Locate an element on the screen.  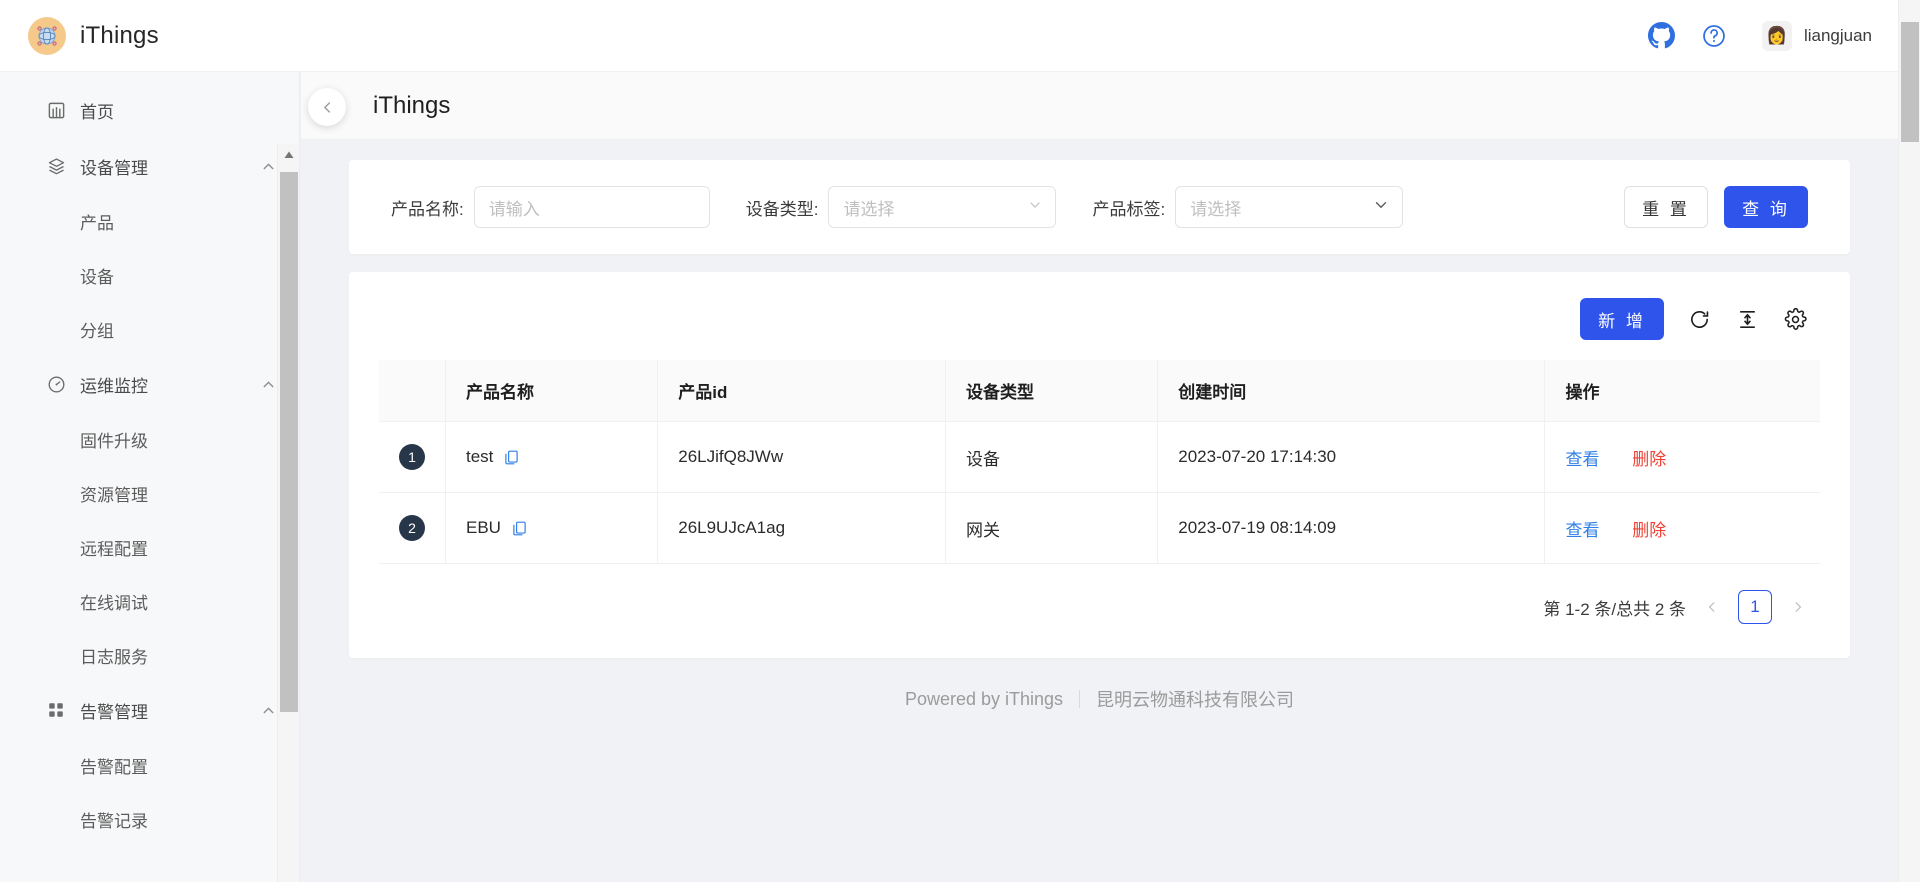
page-scrollbar is located at coordinates (1909, 441).